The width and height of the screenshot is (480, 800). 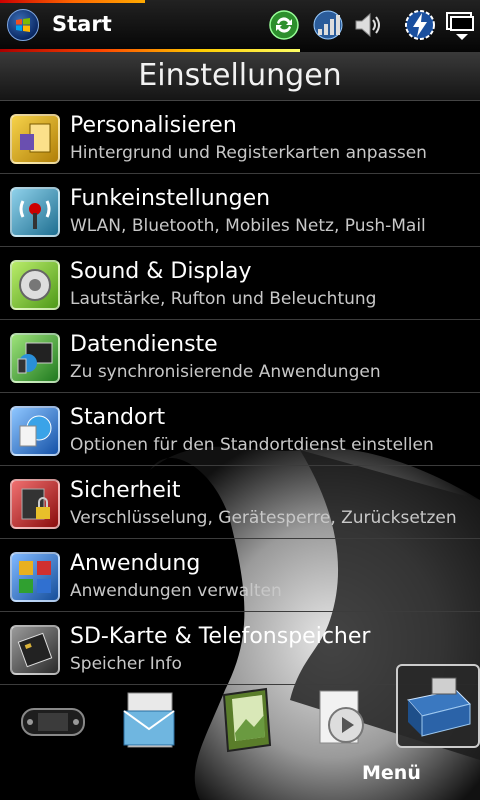 What do you see at coordinates (149, 720) in the screenshot?
I see `mail-icon` at bounding box center [149, 720].